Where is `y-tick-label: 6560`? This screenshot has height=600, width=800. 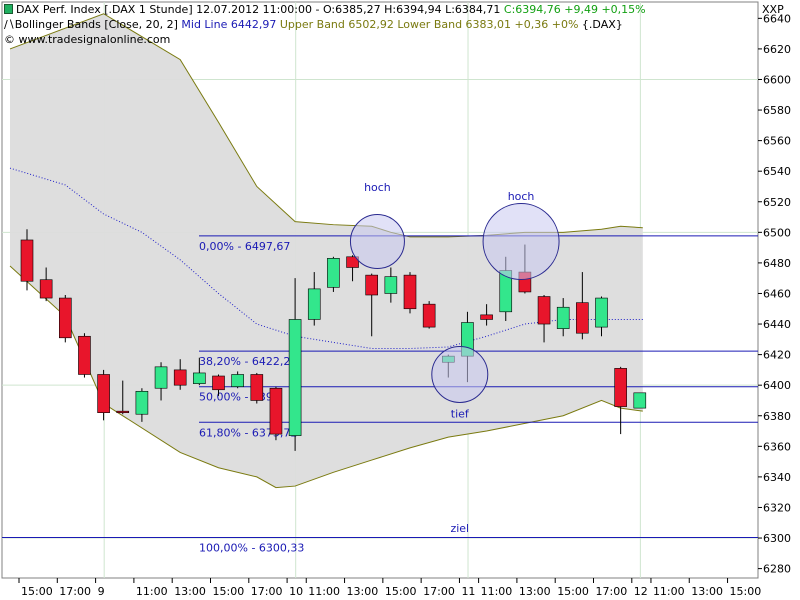 y-tick-label: 6560 is located at coordinates (777, 141).